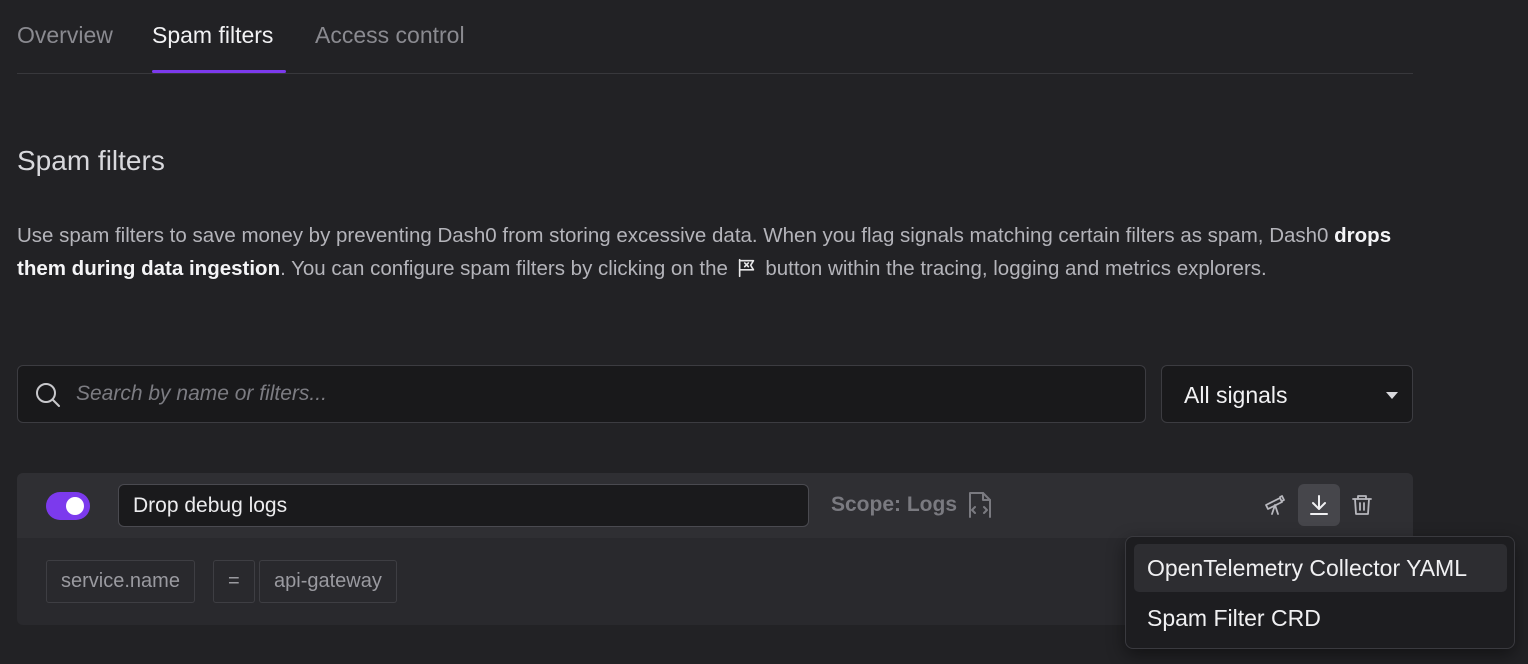 The image size is (1528, 664). Describe the element at coordinates (219, 71) in the screenshot. I see `active-tab-indicator` at that location.